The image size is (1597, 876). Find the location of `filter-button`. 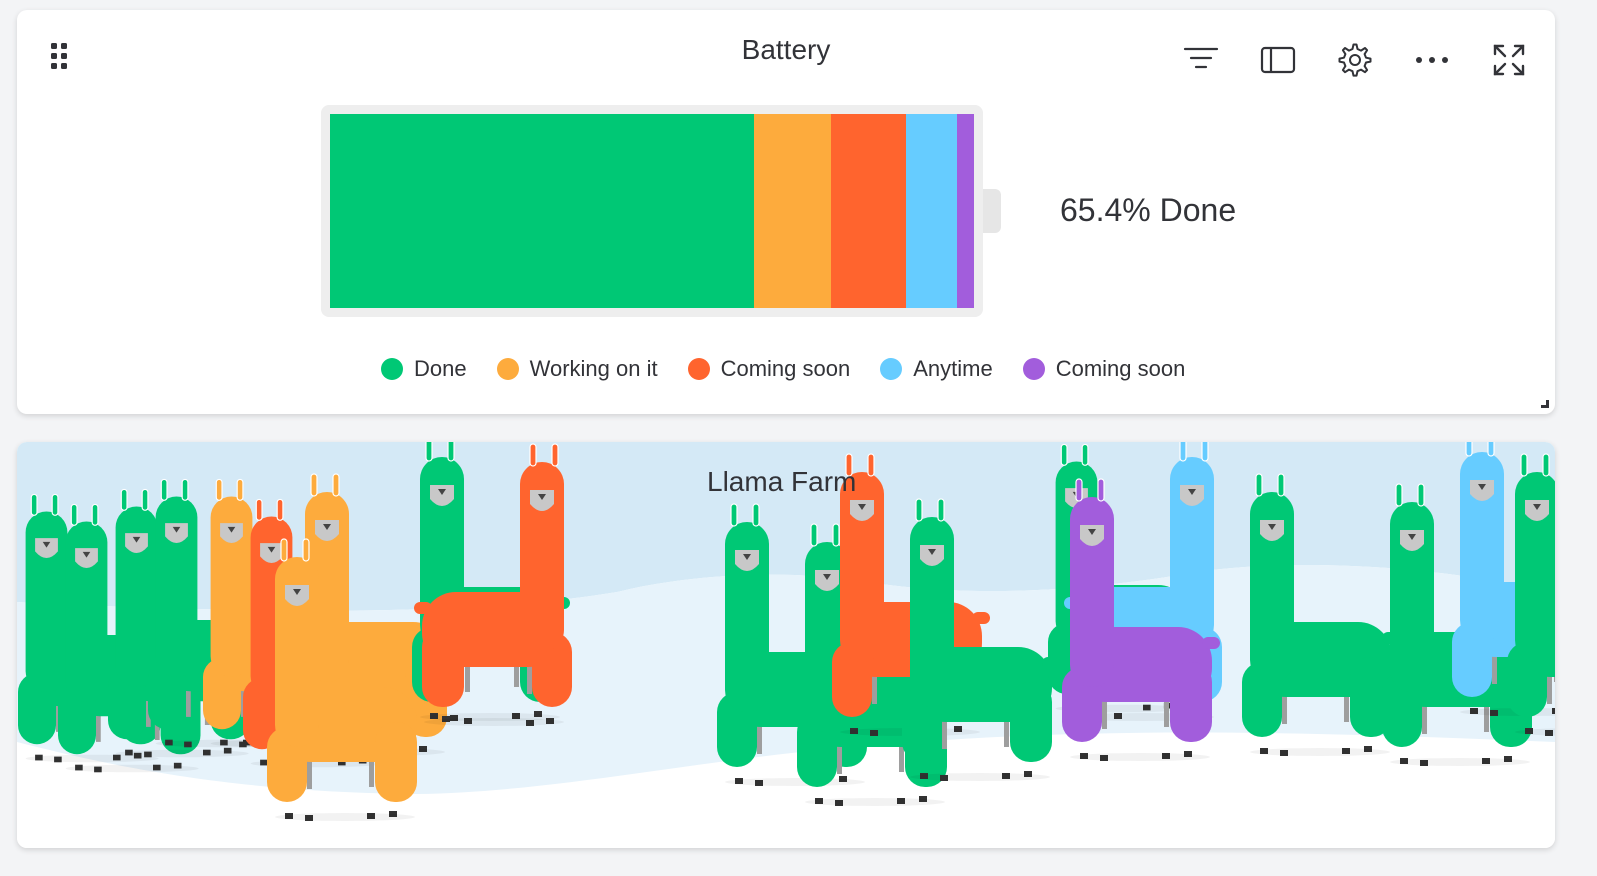

filter-button is located at coordinates (1201, 60).